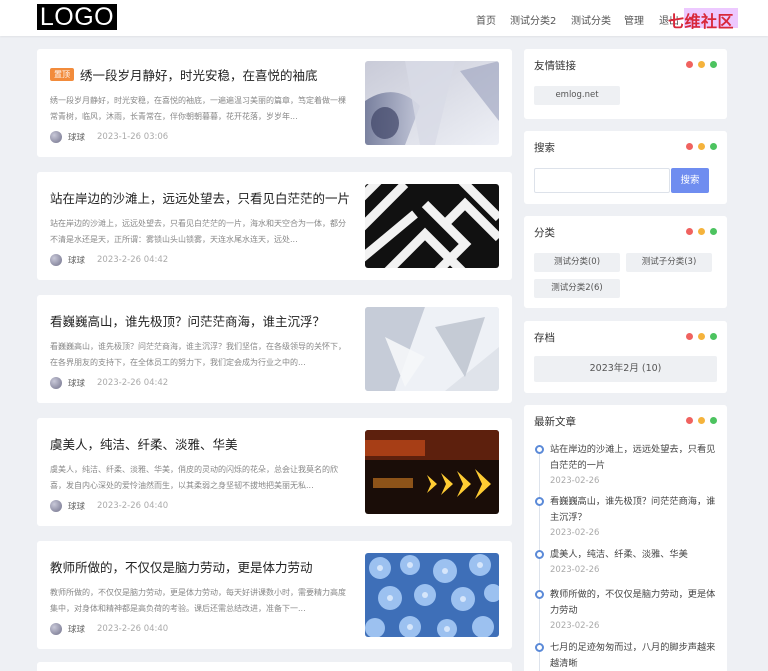 This screenshot has height=671, width=768. What do you see at coordinates (544, 148) in the screenshot?
I see `widget-title: 搜索` at bounding box center [544, 148].